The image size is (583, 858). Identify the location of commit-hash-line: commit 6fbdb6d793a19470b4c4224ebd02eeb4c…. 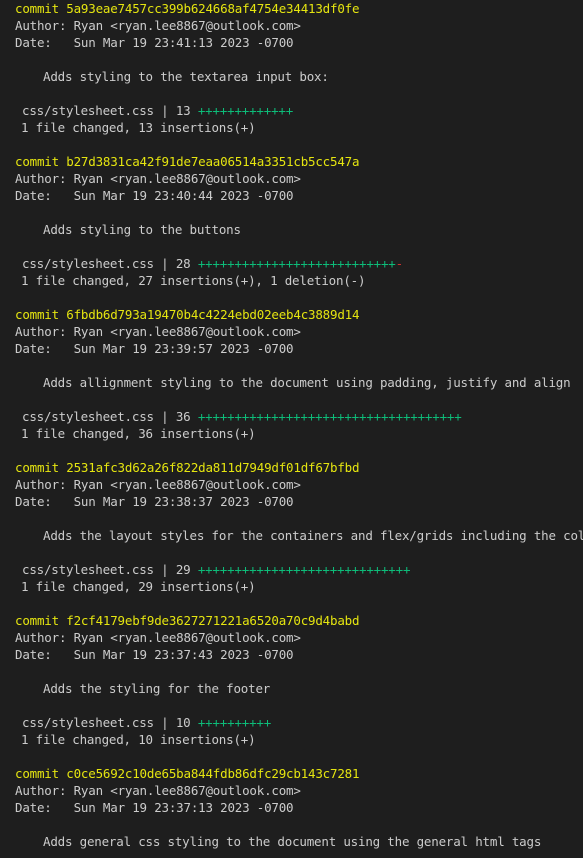
(187, 314).